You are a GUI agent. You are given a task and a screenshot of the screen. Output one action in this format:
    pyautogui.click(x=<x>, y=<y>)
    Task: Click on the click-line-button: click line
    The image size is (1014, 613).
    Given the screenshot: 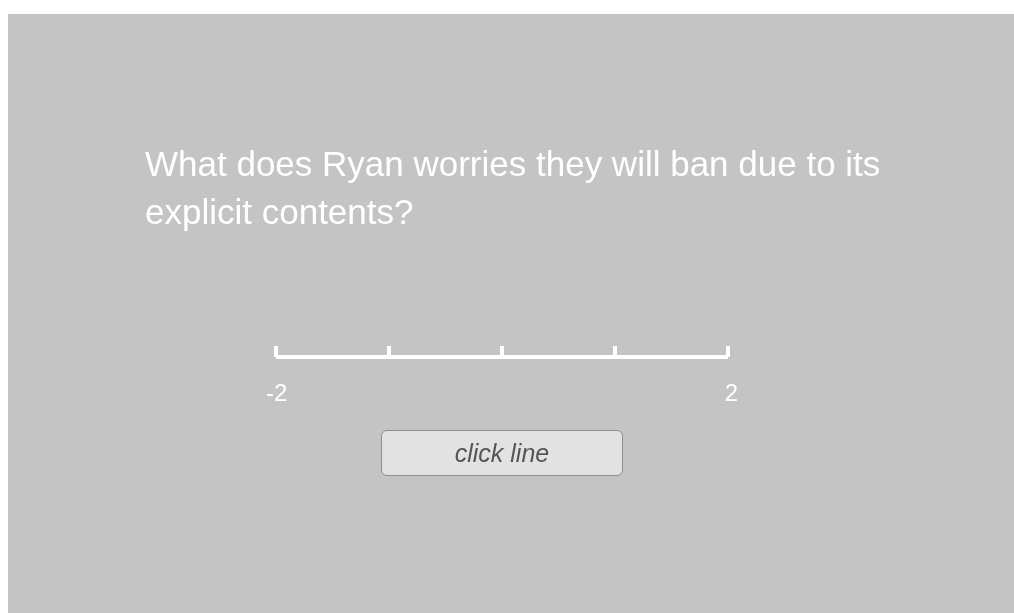 What is the action you would take?
    pyautogui.click(x=502, y=453)
    